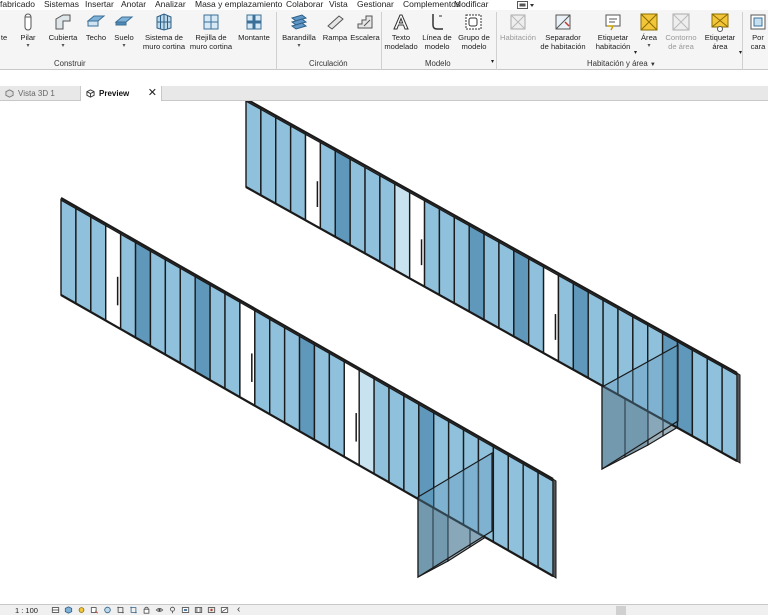 Image resolution: width=768 pixels, height=615 pixels. What do you see at coordinates (621, 63) in the screenshot?
I see `panel-label-habitacion: Habitación y área ▼` at bounding box center [621, 63].